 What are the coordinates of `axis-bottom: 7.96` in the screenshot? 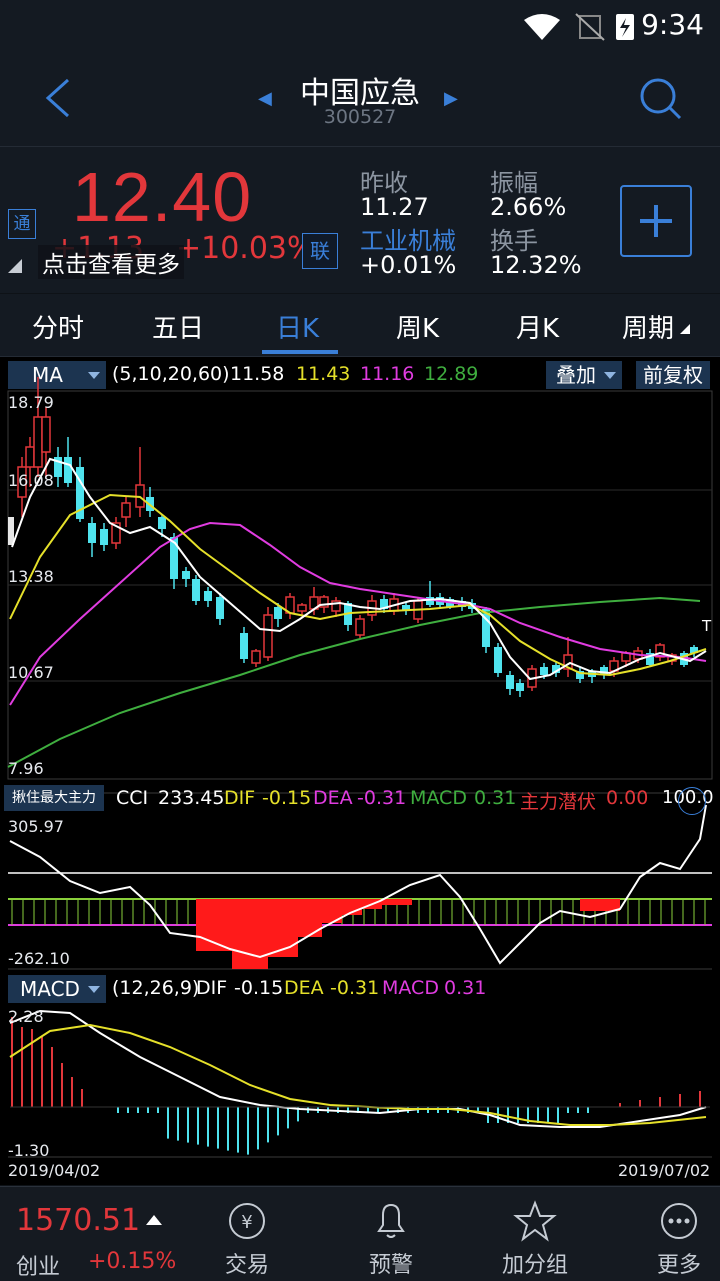 It's located at (26, 768).